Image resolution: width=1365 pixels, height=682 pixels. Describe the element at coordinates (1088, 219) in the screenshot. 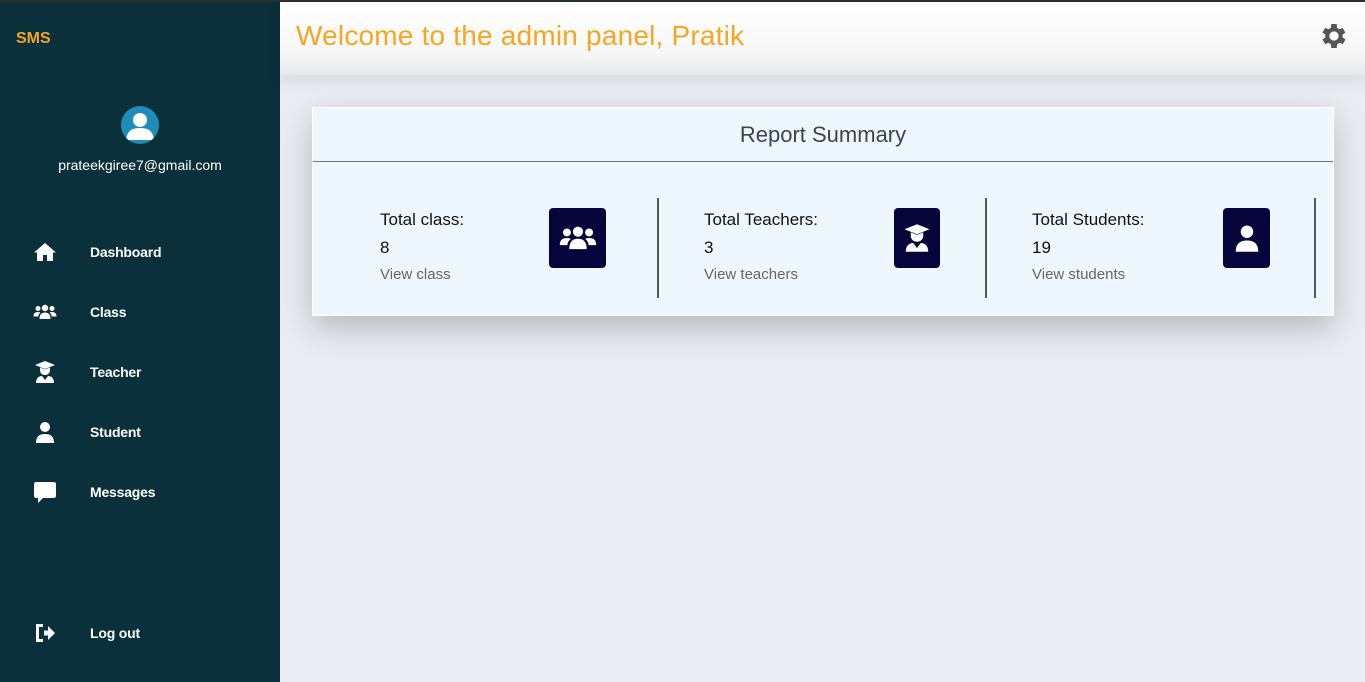

I see `stat-label: Total Students:` at that location.